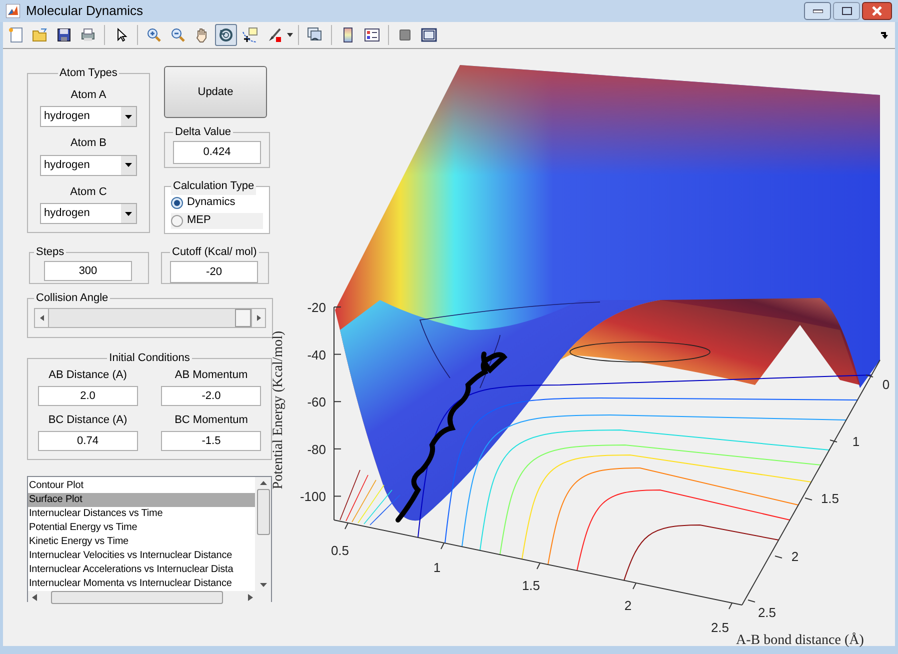  Describe the element at coordinates (214, 252) in the screenshot. I see `group-title: Cutoff (Kcal/ mol)` at that location.